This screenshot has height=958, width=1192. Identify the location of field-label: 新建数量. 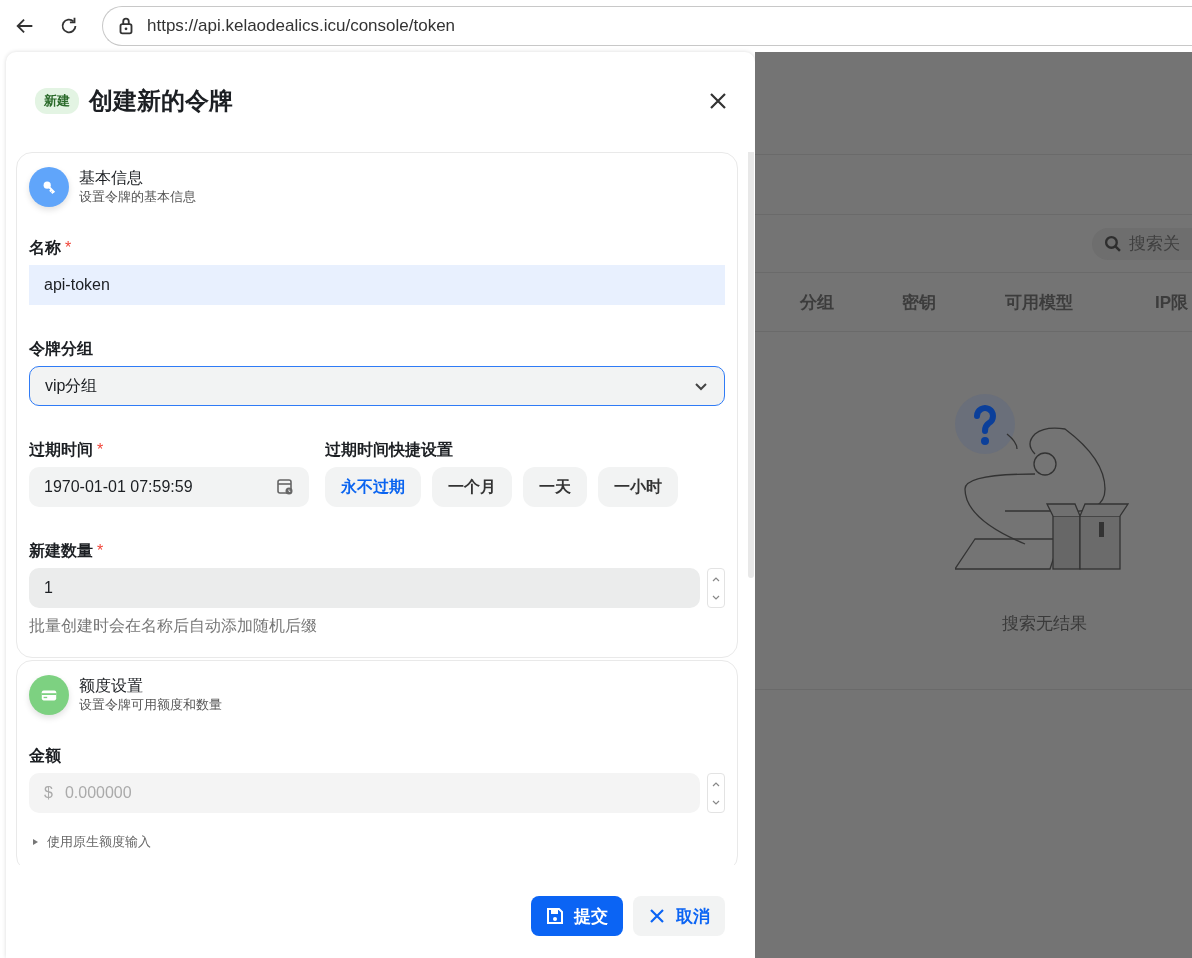
(61, 550).